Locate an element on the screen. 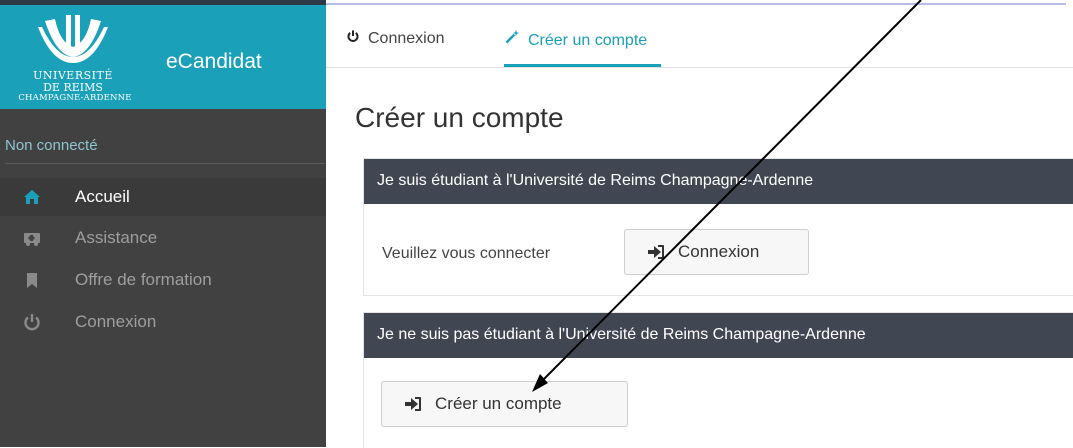 Image resolution: width=1073 pixels, height=448 pixels. sidebar-item-offre-de-formation: Offre de formation is located at coordinates (163, 280).